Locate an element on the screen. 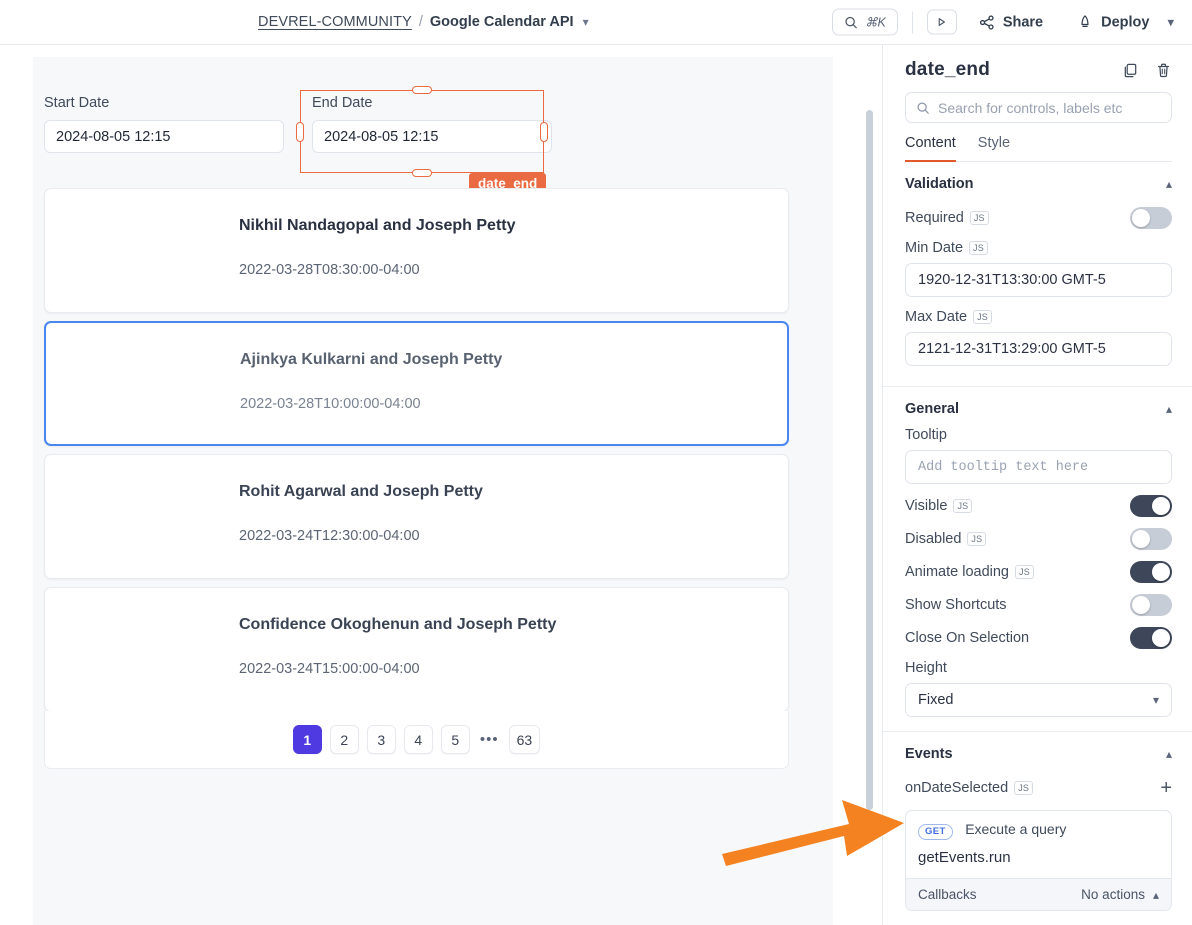 The width and height of the screenshot is (1192, 925). deploy-label: Deploy is located at coordinates (1125, 22).